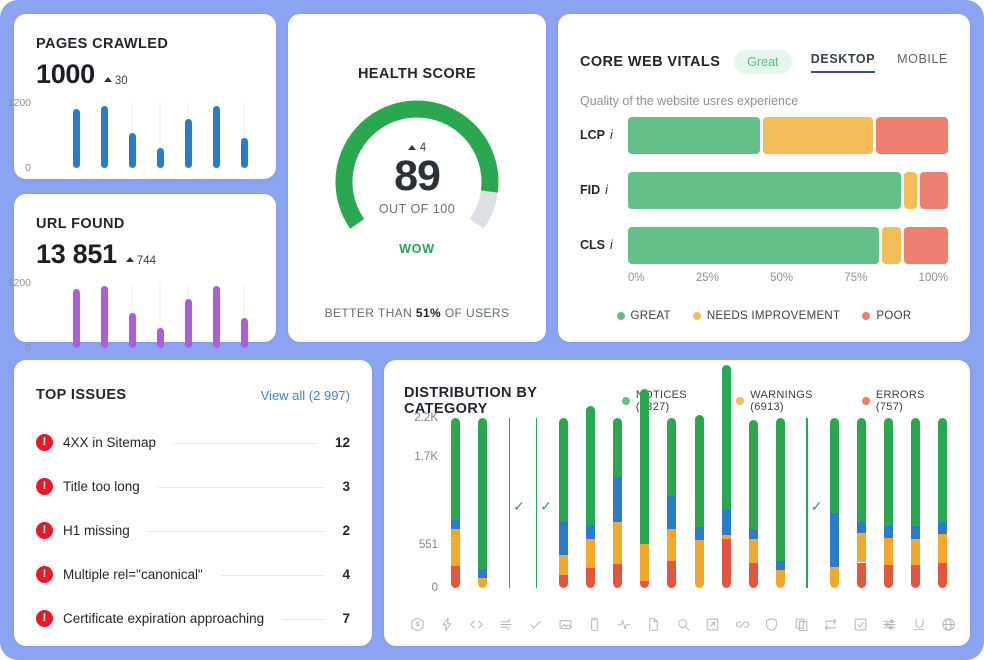 The height and width of the screenshot is (660, 984). What do you see at coordinates (193, 618) in the screenshot?
I see `issue-row: ! Certificate expiration approaching 7` at bounding box center [193, 618].